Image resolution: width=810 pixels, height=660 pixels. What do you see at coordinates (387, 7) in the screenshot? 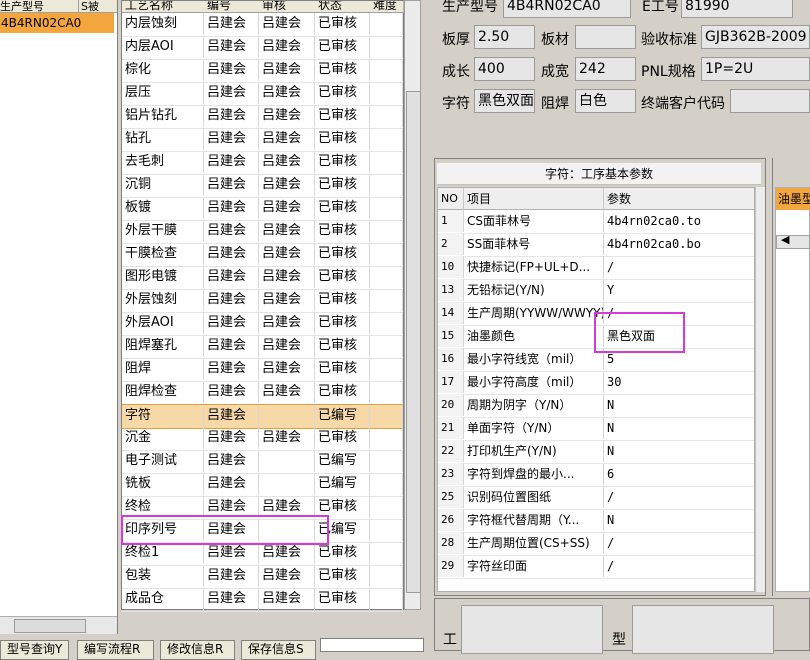
I see `col-header-difficulty: 难度` at bounding box center [387, 7].